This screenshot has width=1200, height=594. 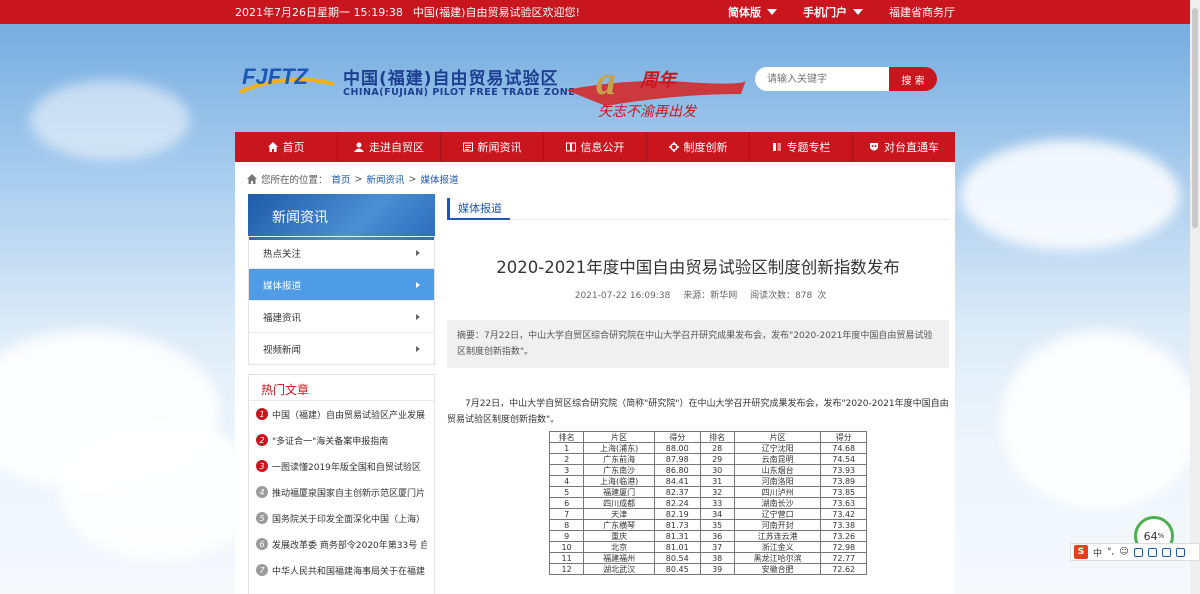 What do you see at coordinates (341, 414) in the screenshot?
I see `hot-article-item: 1 中国（福建）自由贸易试验区产业发展` at bounding box center [341, 414].